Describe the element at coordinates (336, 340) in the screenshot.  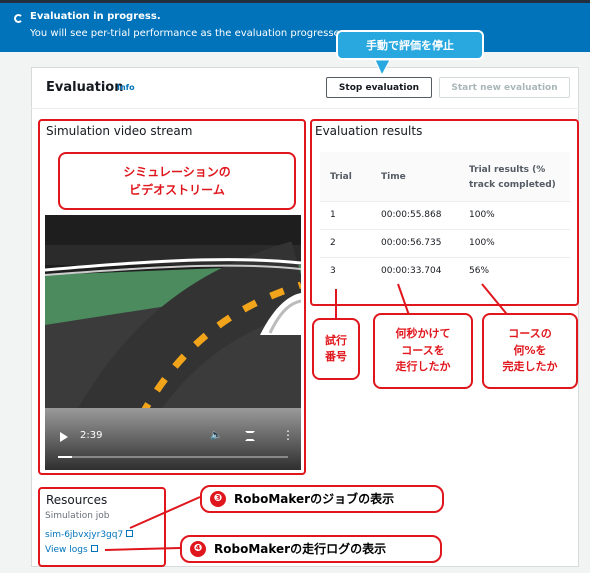
I see `trial-callout-line: 試行` at that location.